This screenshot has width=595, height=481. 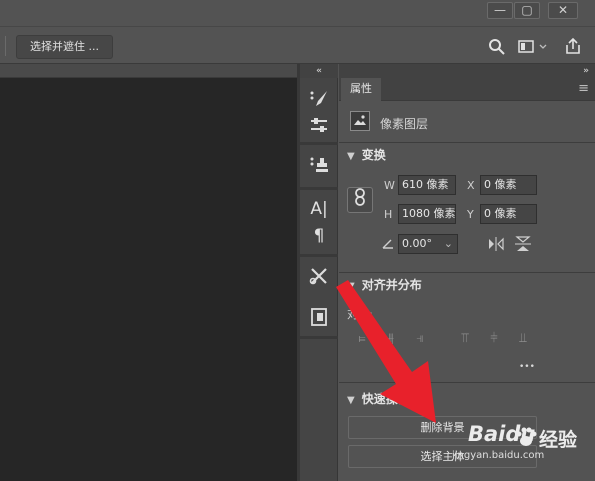 What do you see at coordinates (500, 10) in the screenshot?
I see `minimize-button: —` at bounding box center [500, 10].